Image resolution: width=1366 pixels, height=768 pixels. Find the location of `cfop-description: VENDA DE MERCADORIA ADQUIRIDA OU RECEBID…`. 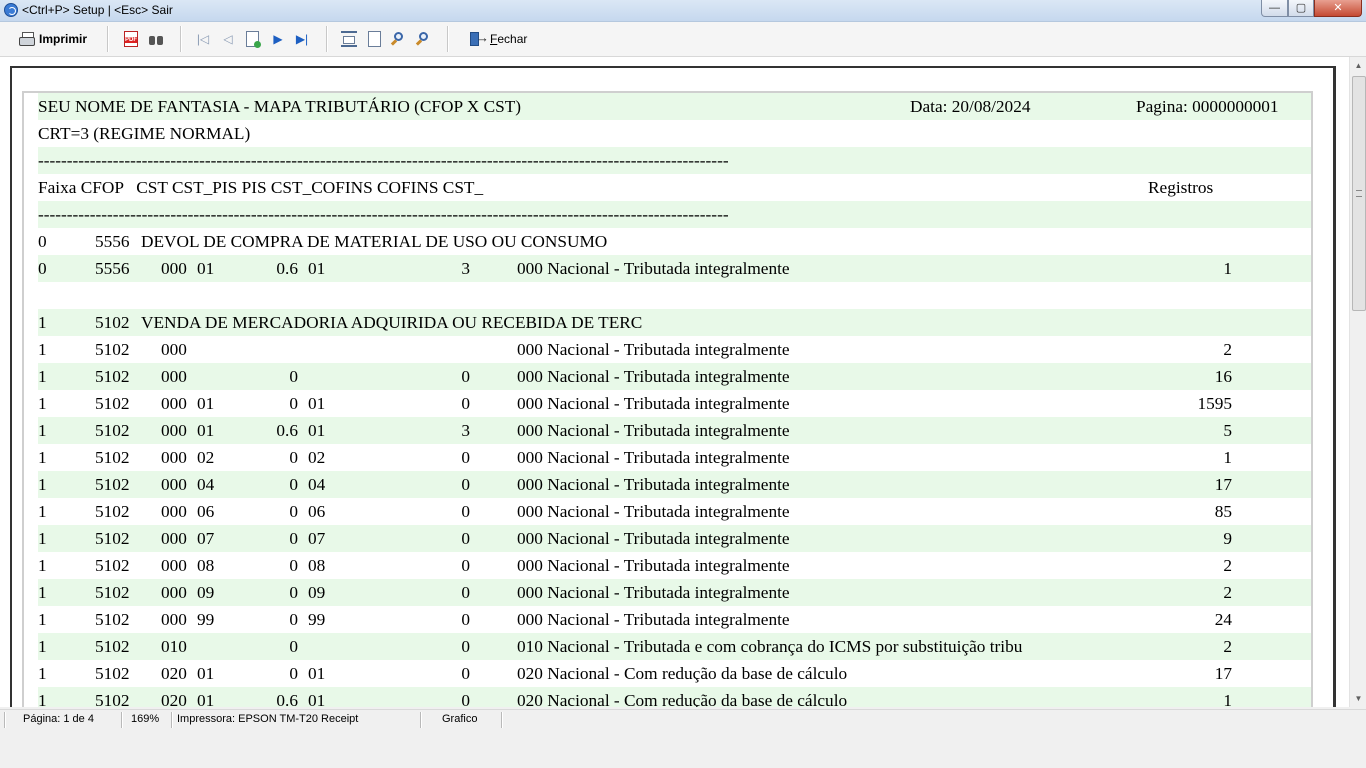

cfop-description: VENDA DE MERCADORIA ADQUIRIDA OU RECEBID… is located at coordinates (392, 322).